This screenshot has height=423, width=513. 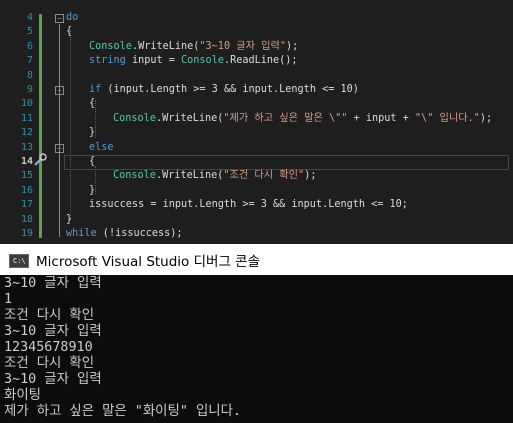 I want to click on line-number: 6, so click(x=29, y=46).